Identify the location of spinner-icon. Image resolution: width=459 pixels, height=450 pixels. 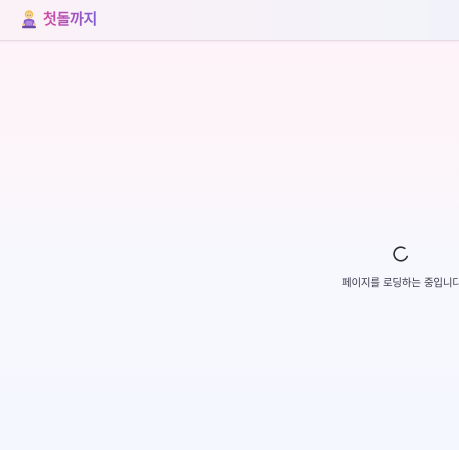
(401, 254).